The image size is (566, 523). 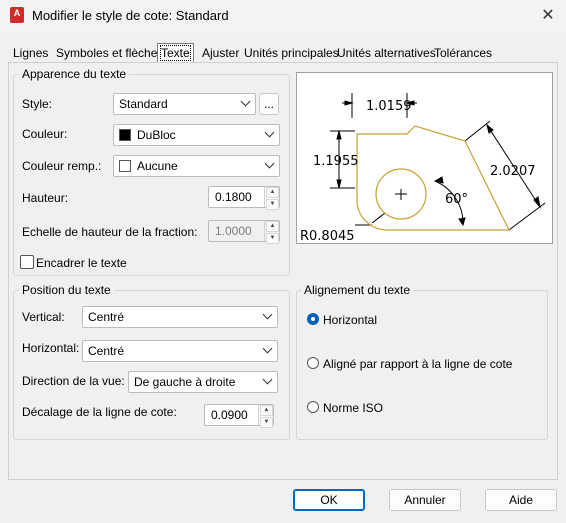 I want to click on tab-unites-alternatives: Unités alternatives, so click(x=386, y=53).